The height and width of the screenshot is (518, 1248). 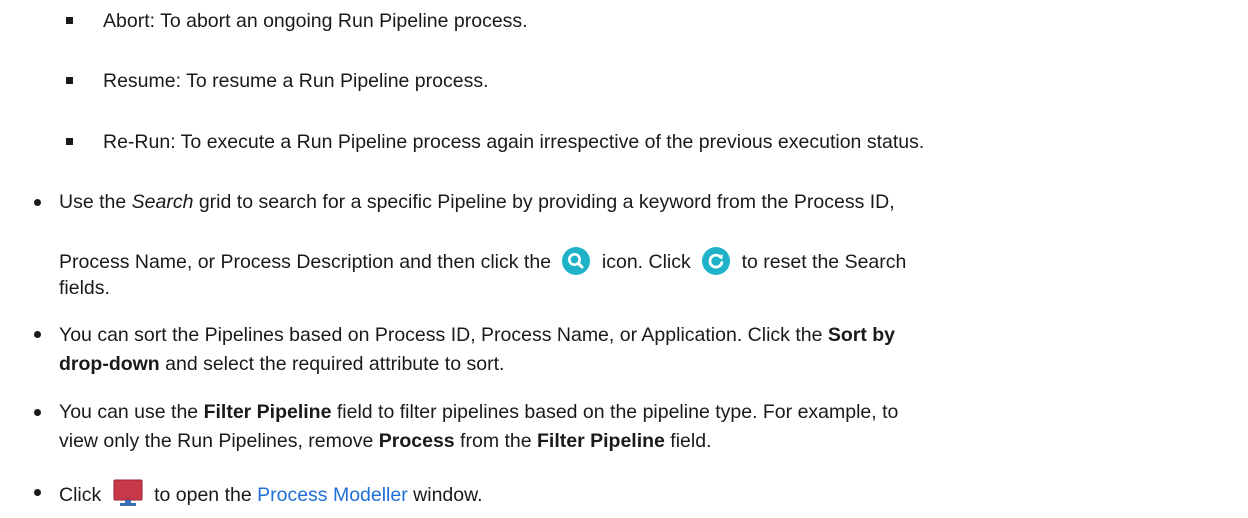 I want to click on drop-down-term: drop-down, so click(x=109, y=364).